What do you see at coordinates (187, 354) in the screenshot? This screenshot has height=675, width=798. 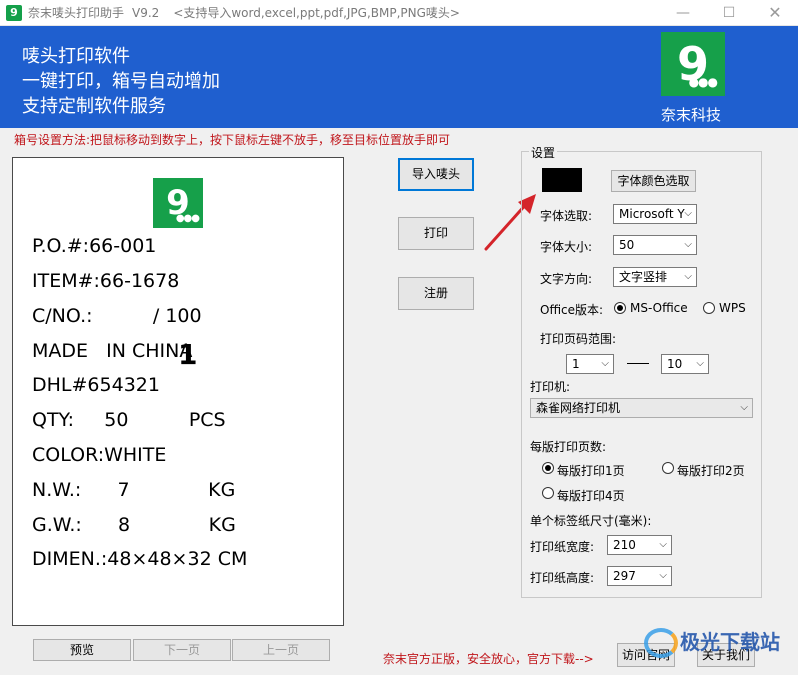 I see `box-number-draggable: 1` at bounding box center [187, 354].